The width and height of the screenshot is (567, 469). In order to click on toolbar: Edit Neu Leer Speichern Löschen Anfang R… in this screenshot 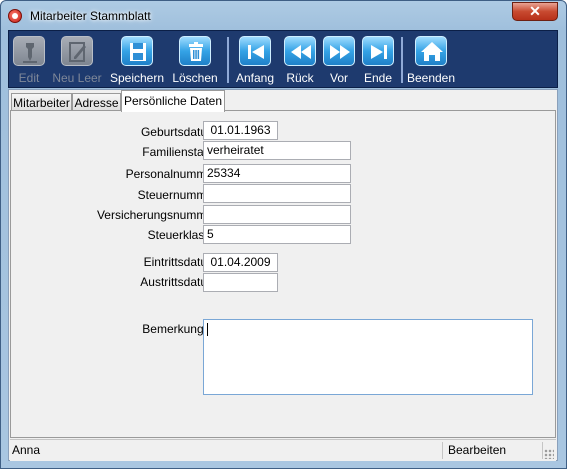, I will do `click(283, 59)`.